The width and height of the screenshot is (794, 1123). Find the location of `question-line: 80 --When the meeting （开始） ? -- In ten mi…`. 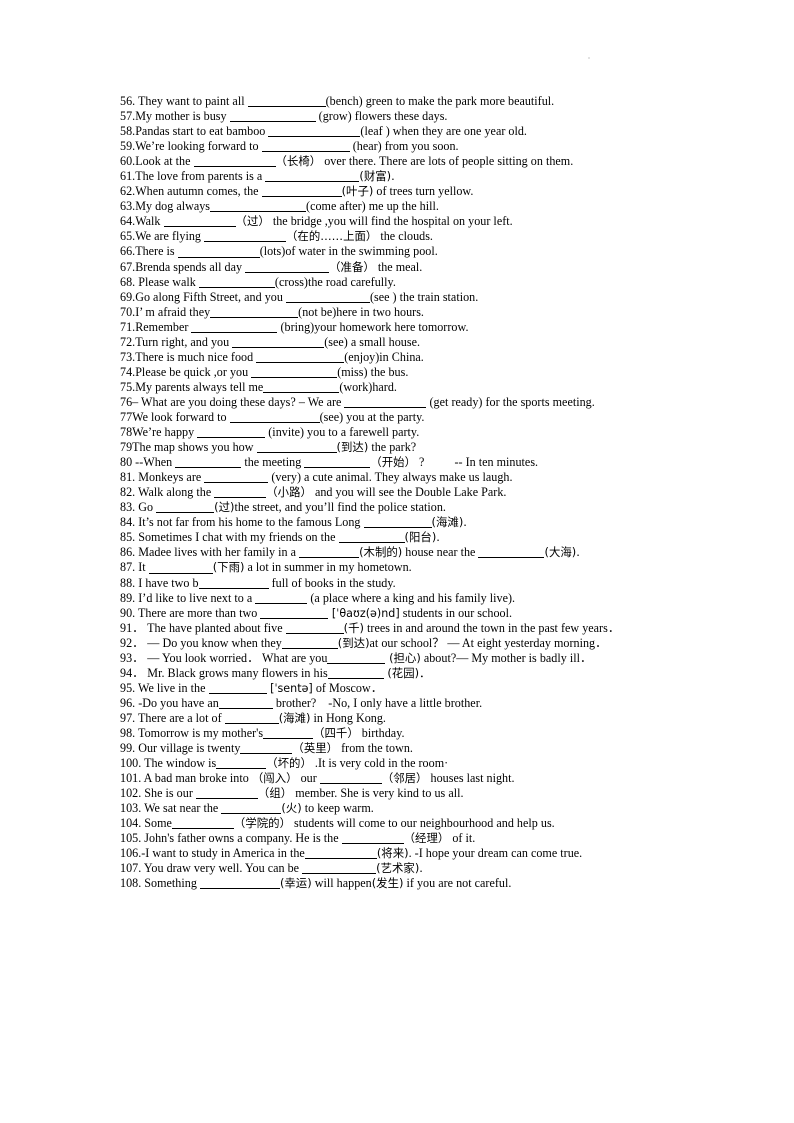

question-line: 80 --When the meeting （开始） ? -- In ten mi… is located at coordinates (420, 462).